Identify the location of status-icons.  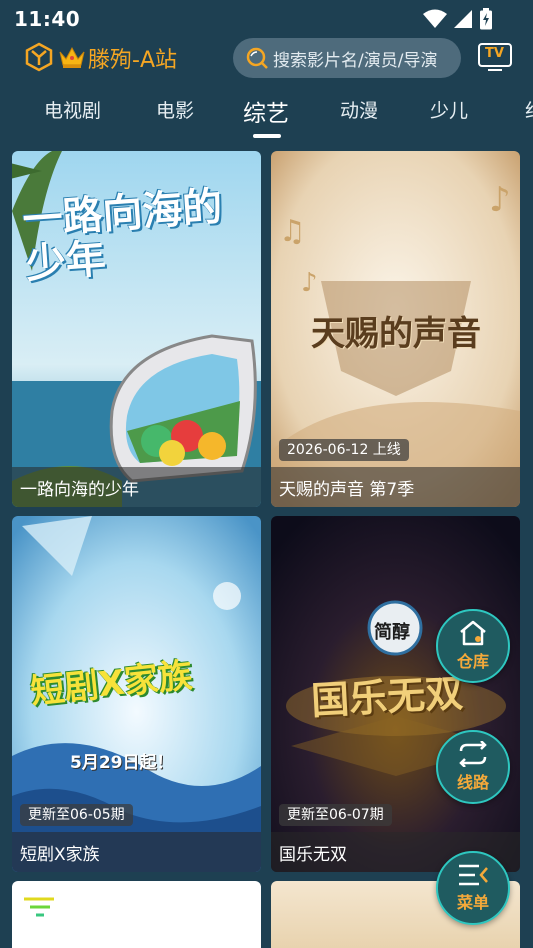
(458, 19).